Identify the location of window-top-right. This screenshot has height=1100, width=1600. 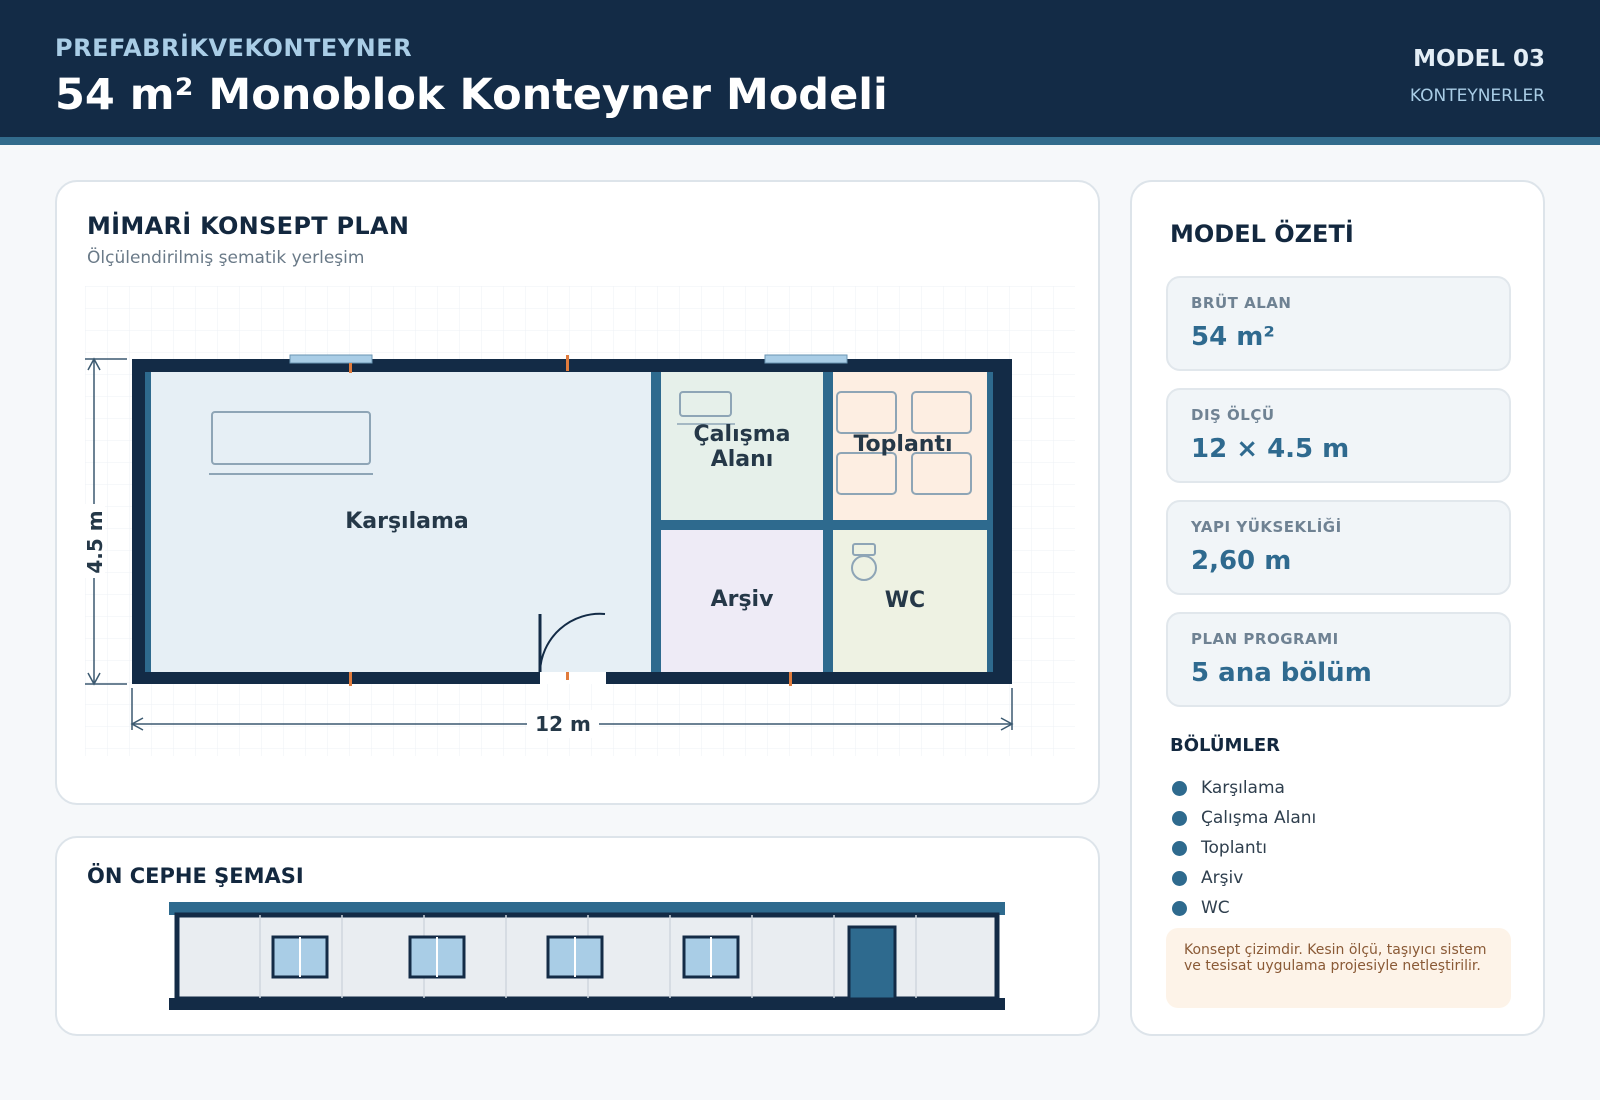
(806, 359).